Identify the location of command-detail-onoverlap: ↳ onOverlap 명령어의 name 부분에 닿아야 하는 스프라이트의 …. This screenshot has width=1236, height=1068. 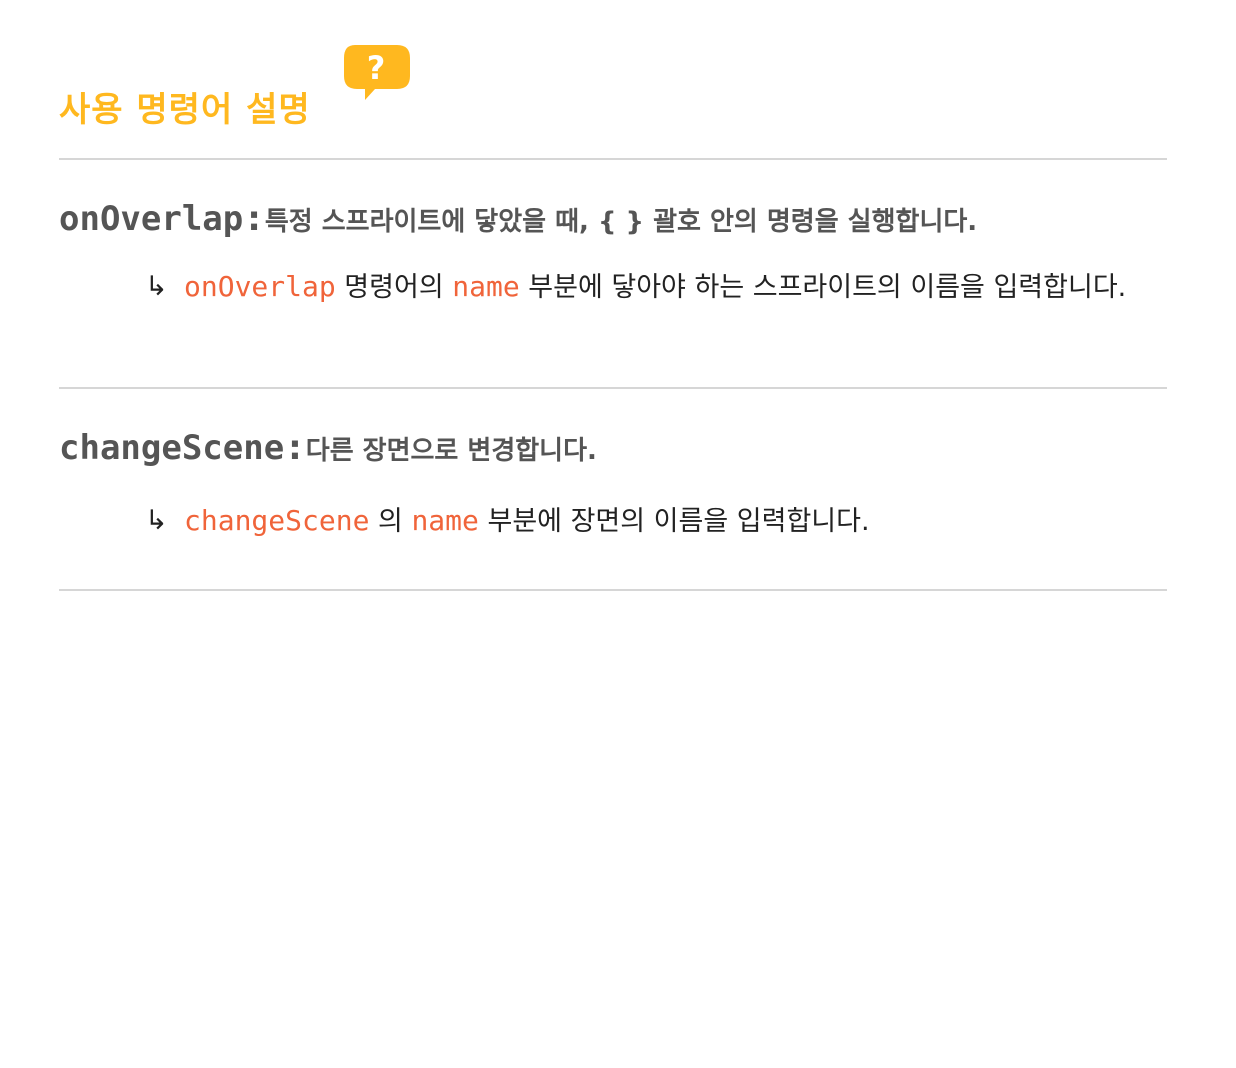
(640, 287).